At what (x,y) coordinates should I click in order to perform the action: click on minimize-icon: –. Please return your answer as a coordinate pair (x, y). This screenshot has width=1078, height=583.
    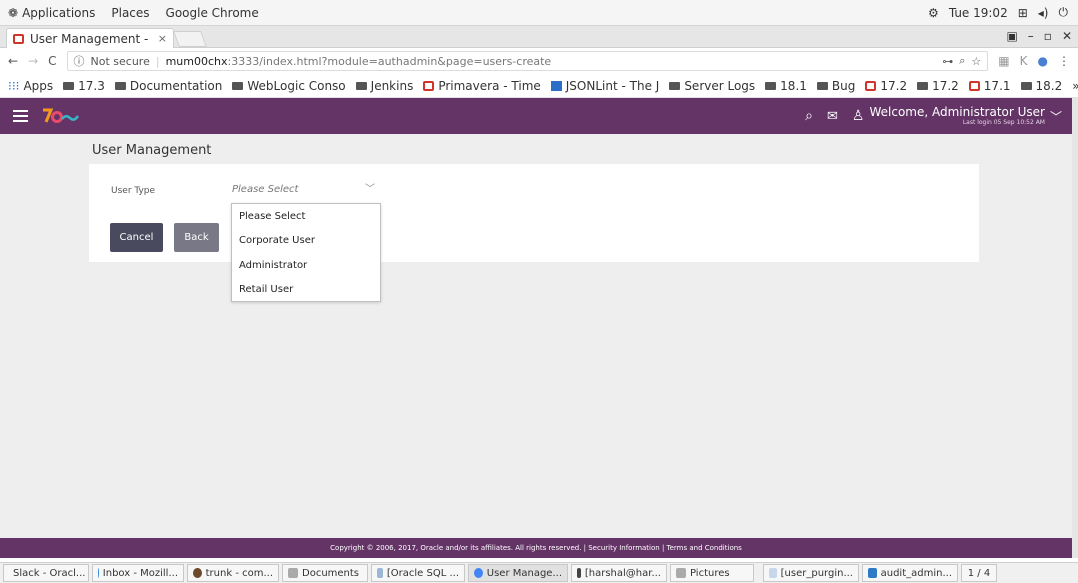
    Looking at the image, I should click on (1031, 36).